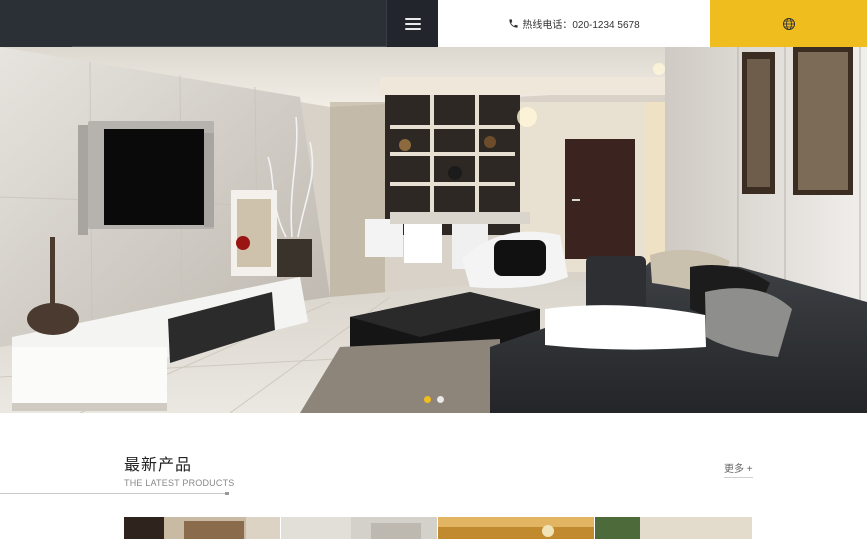 This screenshot has height=539, width=867. What do you see at coordinates (738, 469) in the screenshot?
I see `more-link: 更多 +` at bounding box center [738, 469].